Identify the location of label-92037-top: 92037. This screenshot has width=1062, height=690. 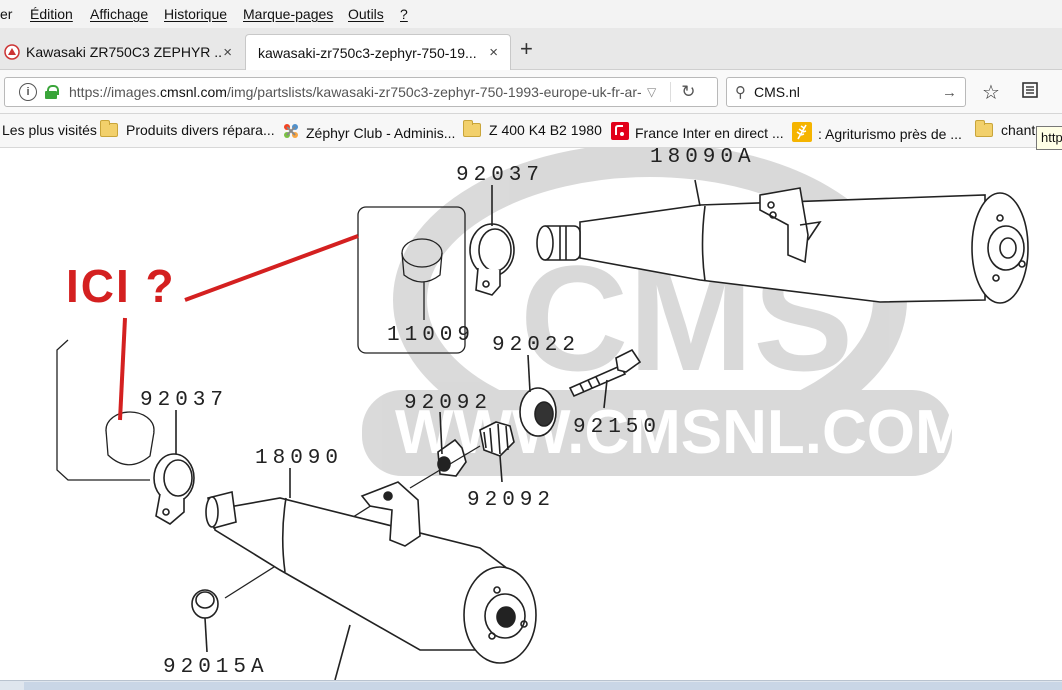
(500, 175).